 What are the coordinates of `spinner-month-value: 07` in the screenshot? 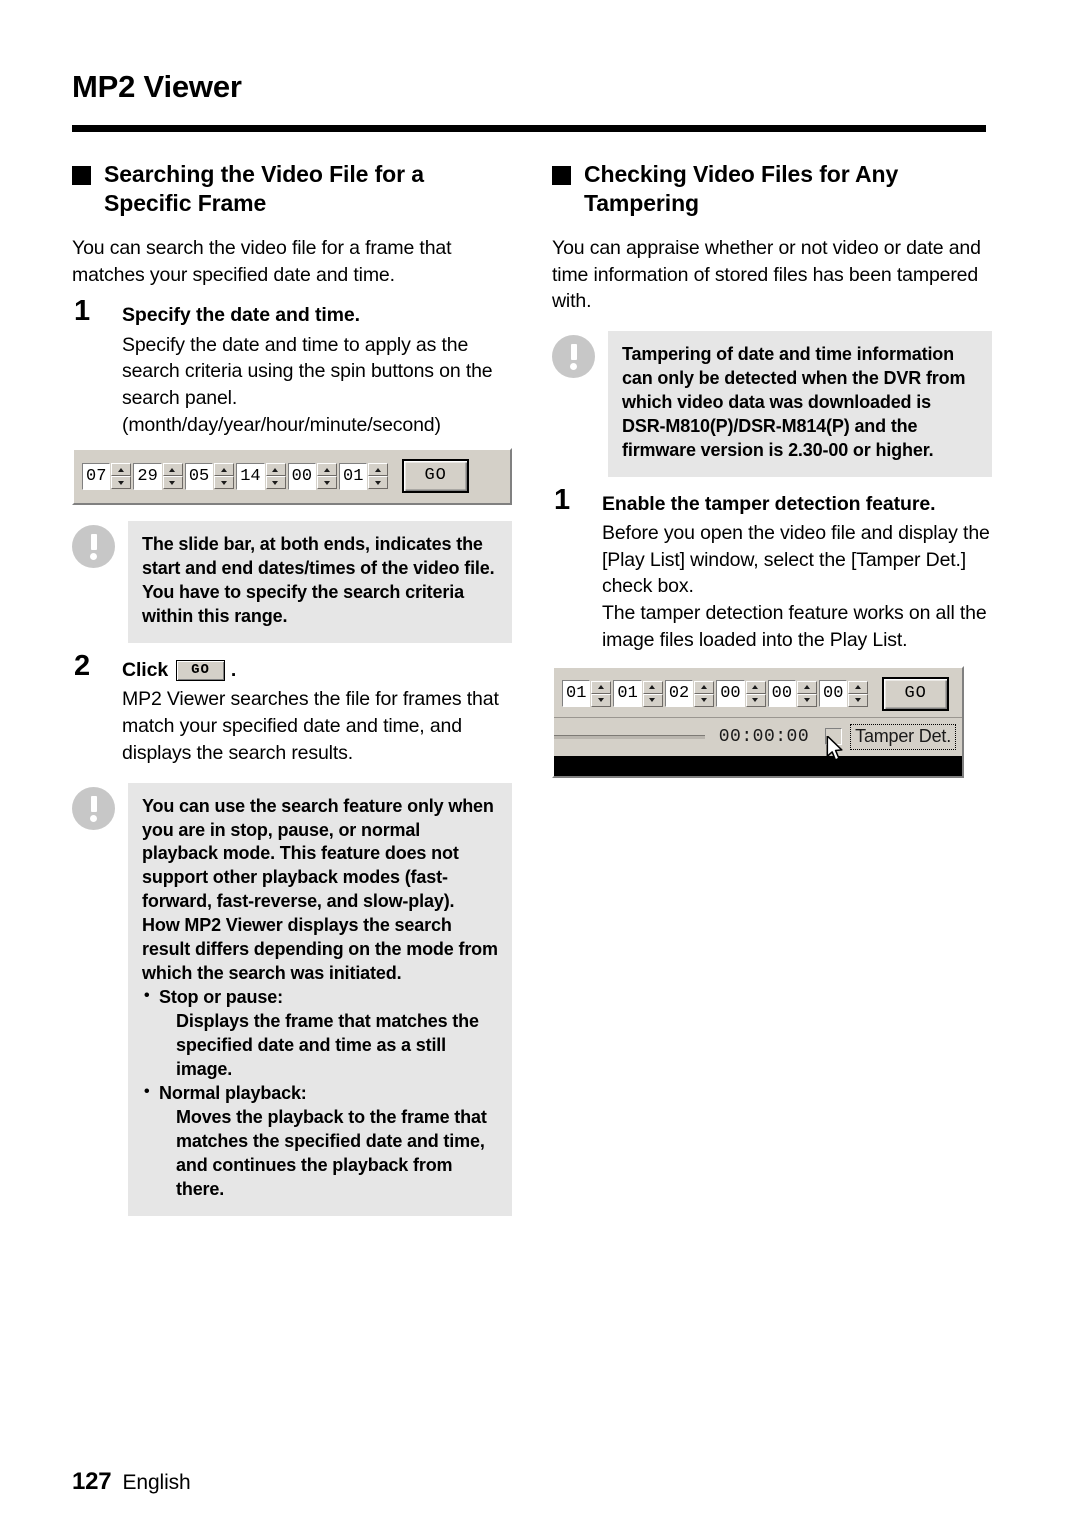 It's located at (96, 476).